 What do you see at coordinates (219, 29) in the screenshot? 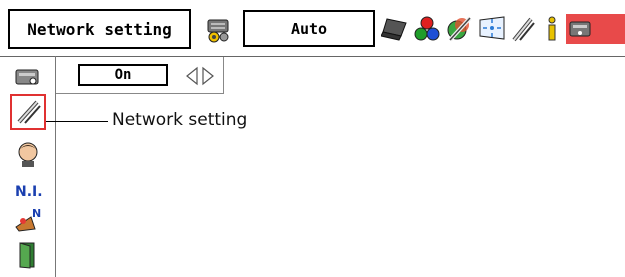
I see `projector-input-icon` at bounding box center [219, 29].